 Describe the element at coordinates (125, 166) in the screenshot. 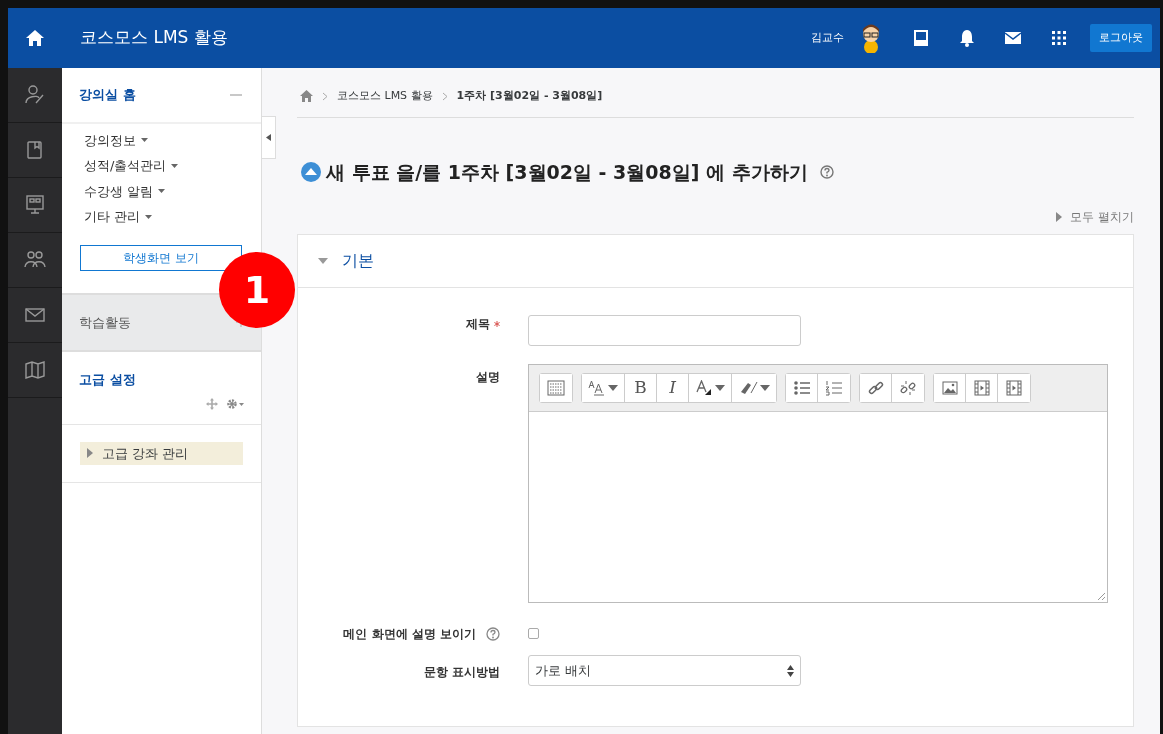

I see `sidebar-menu-item: 성적/출석관리` at that location.